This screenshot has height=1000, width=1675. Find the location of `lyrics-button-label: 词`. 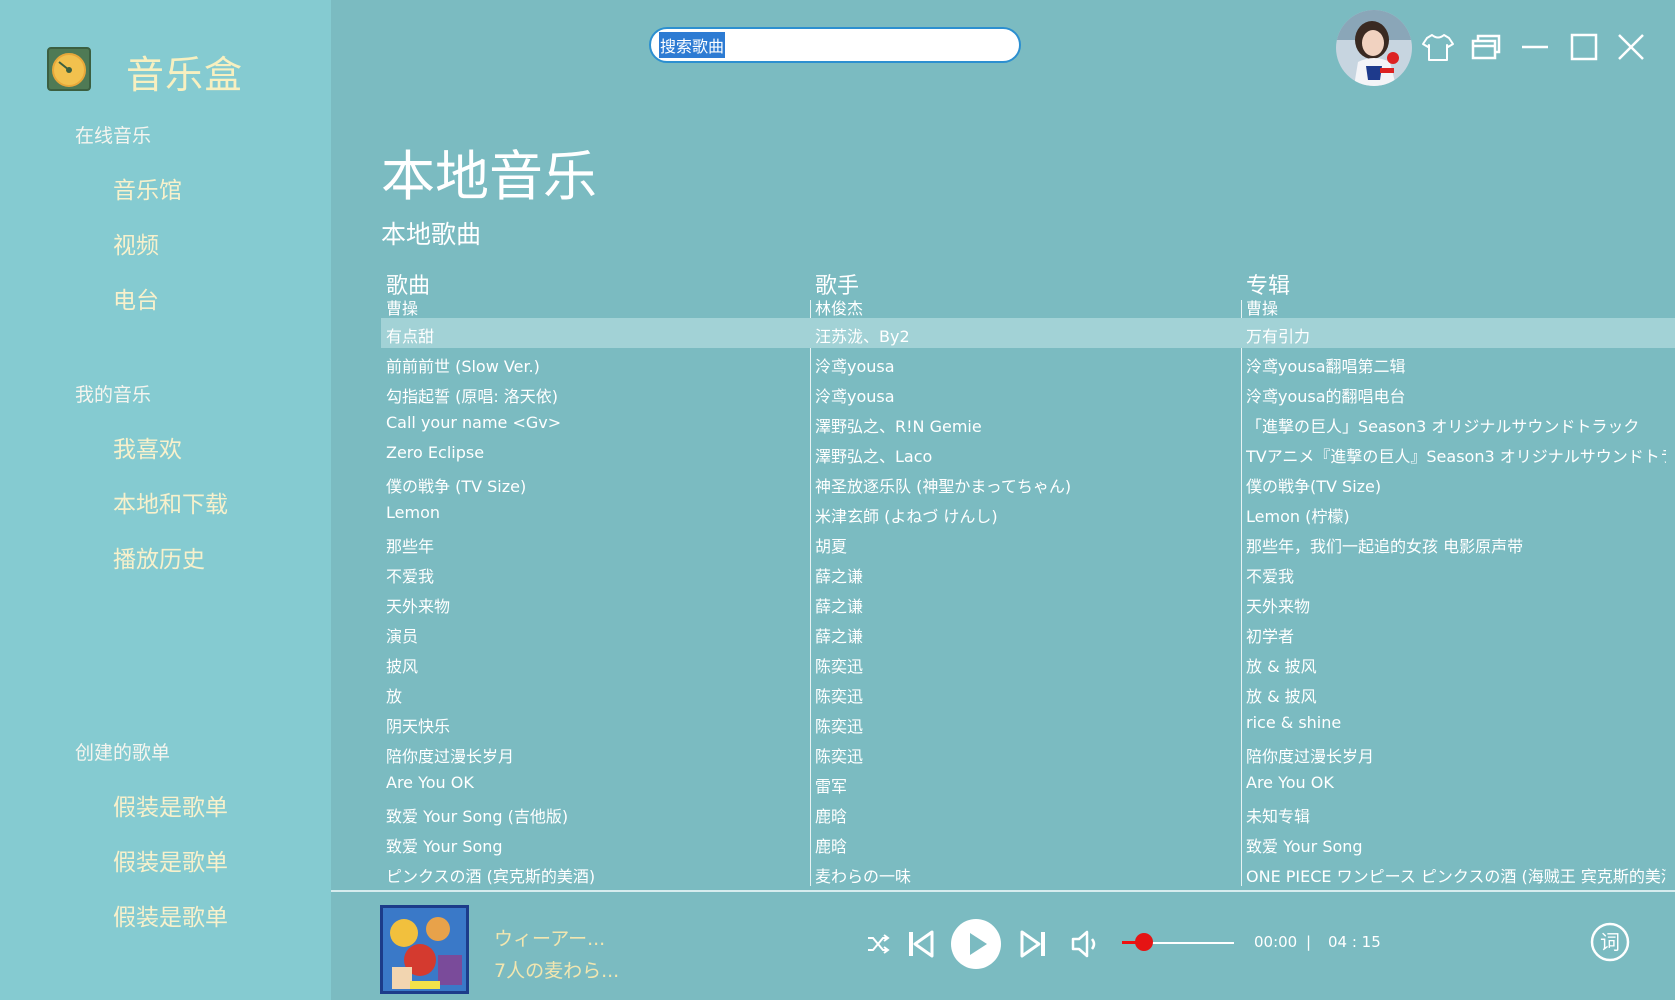

lyrics-button-label: 词 is located at coordinates (1610, 942).